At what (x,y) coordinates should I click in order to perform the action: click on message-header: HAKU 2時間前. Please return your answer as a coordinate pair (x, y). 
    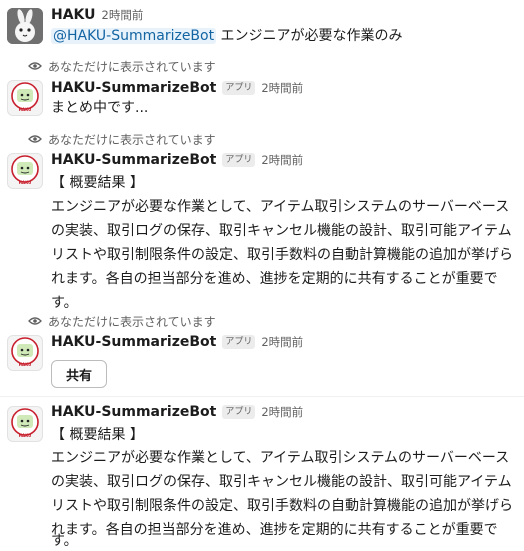
    Looking at the image, I should click on (97, 15).